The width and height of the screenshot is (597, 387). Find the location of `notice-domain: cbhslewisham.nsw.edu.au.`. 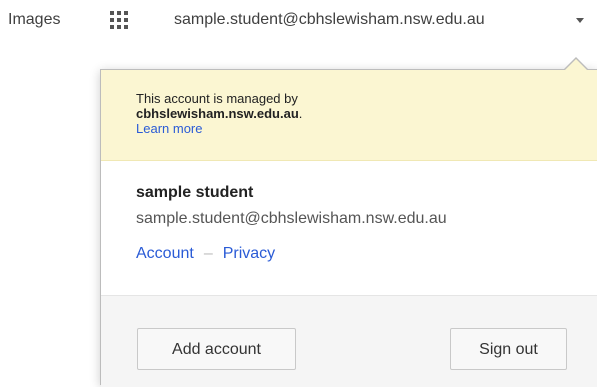

notice-domain: cbhslewisham.nsw.edu.au. is located at coordinates (219, 113).